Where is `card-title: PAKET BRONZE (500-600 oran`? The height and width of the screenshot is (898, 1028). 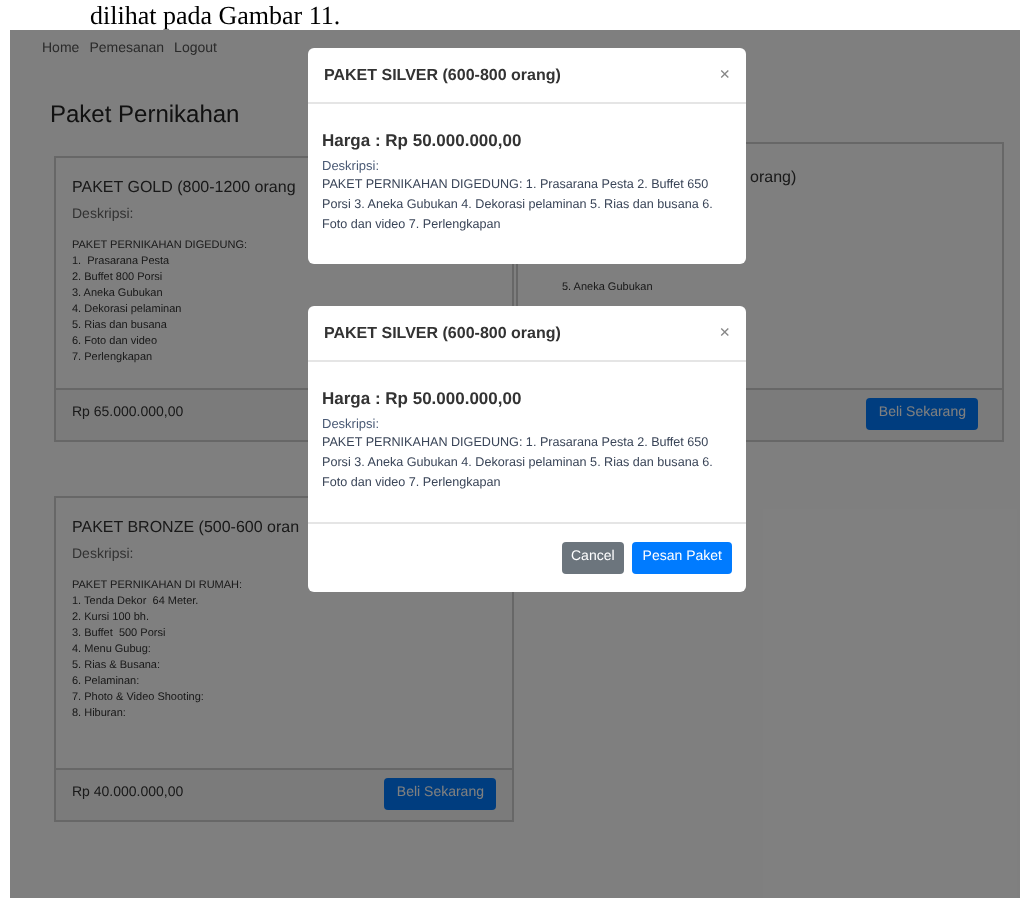 card-title: PAKET BRONZE (500-600 oran is located at coordinates (186, 527).